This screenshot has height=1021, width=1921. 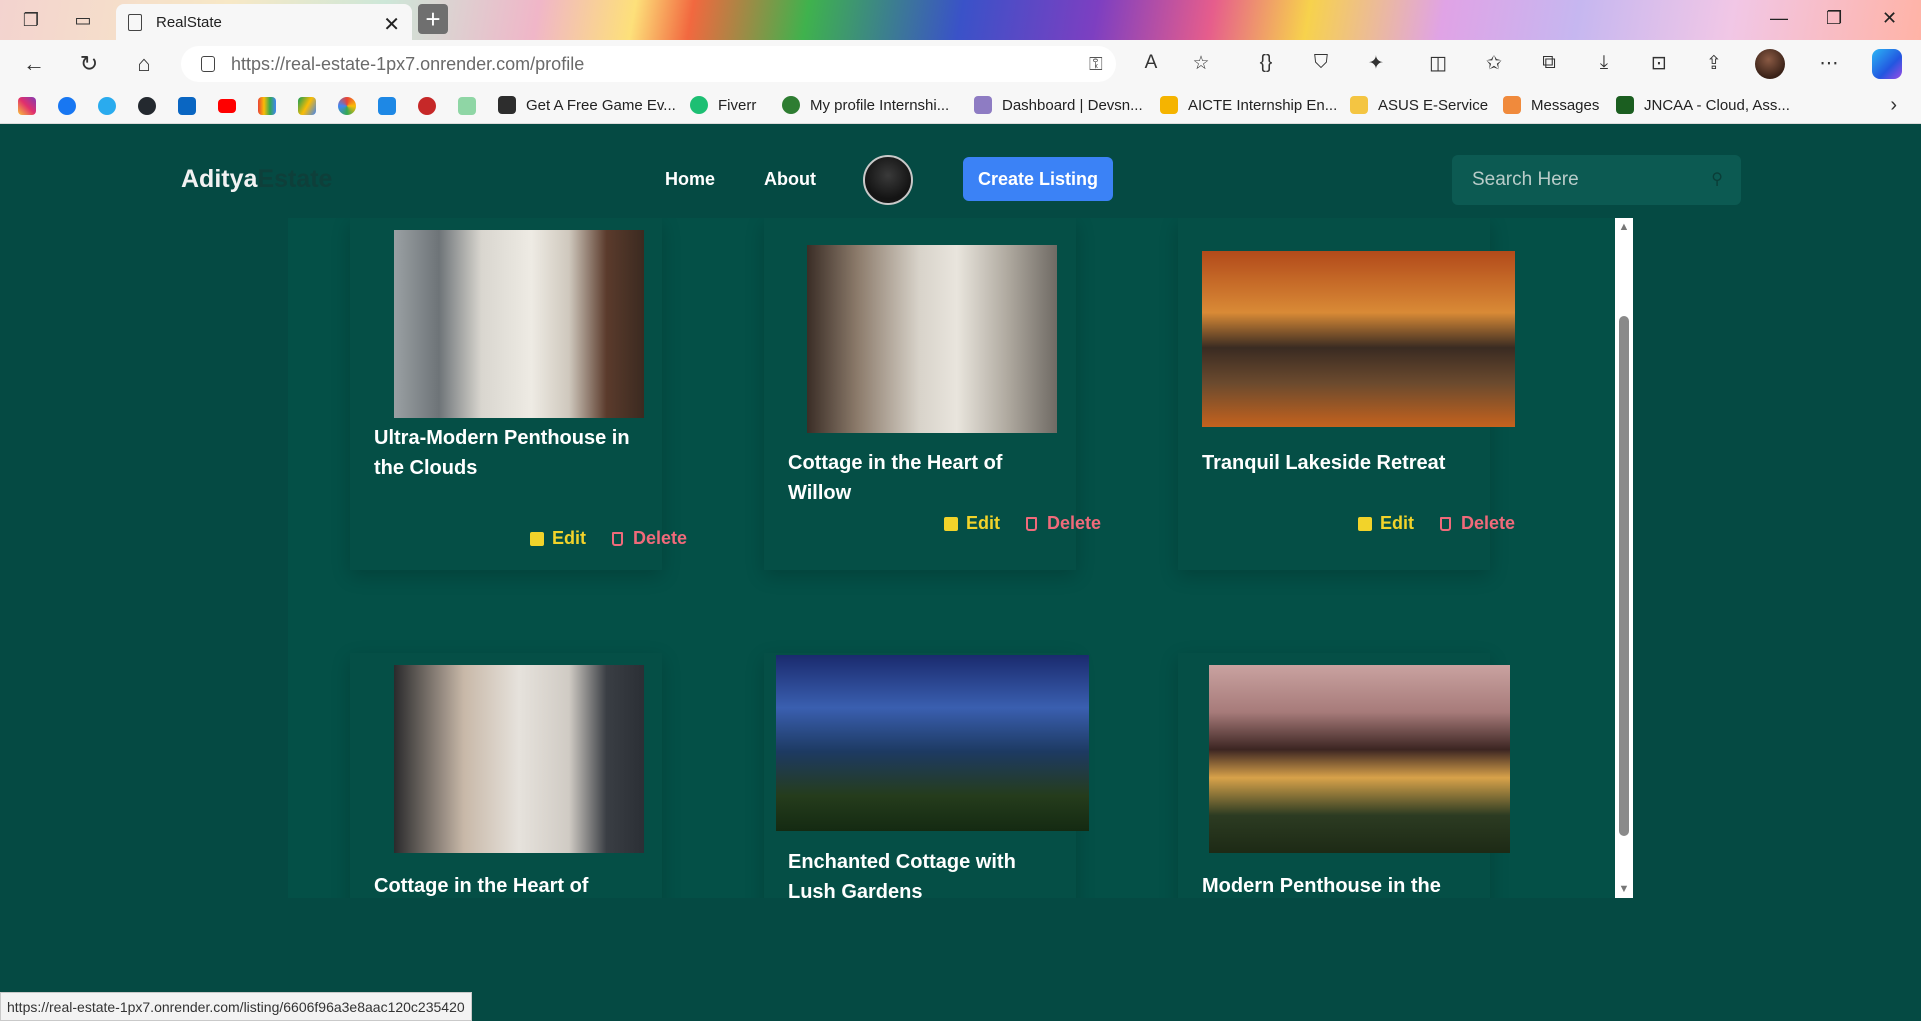 I want to click on scrollbar-thumb, so click(x=1624, y=576).